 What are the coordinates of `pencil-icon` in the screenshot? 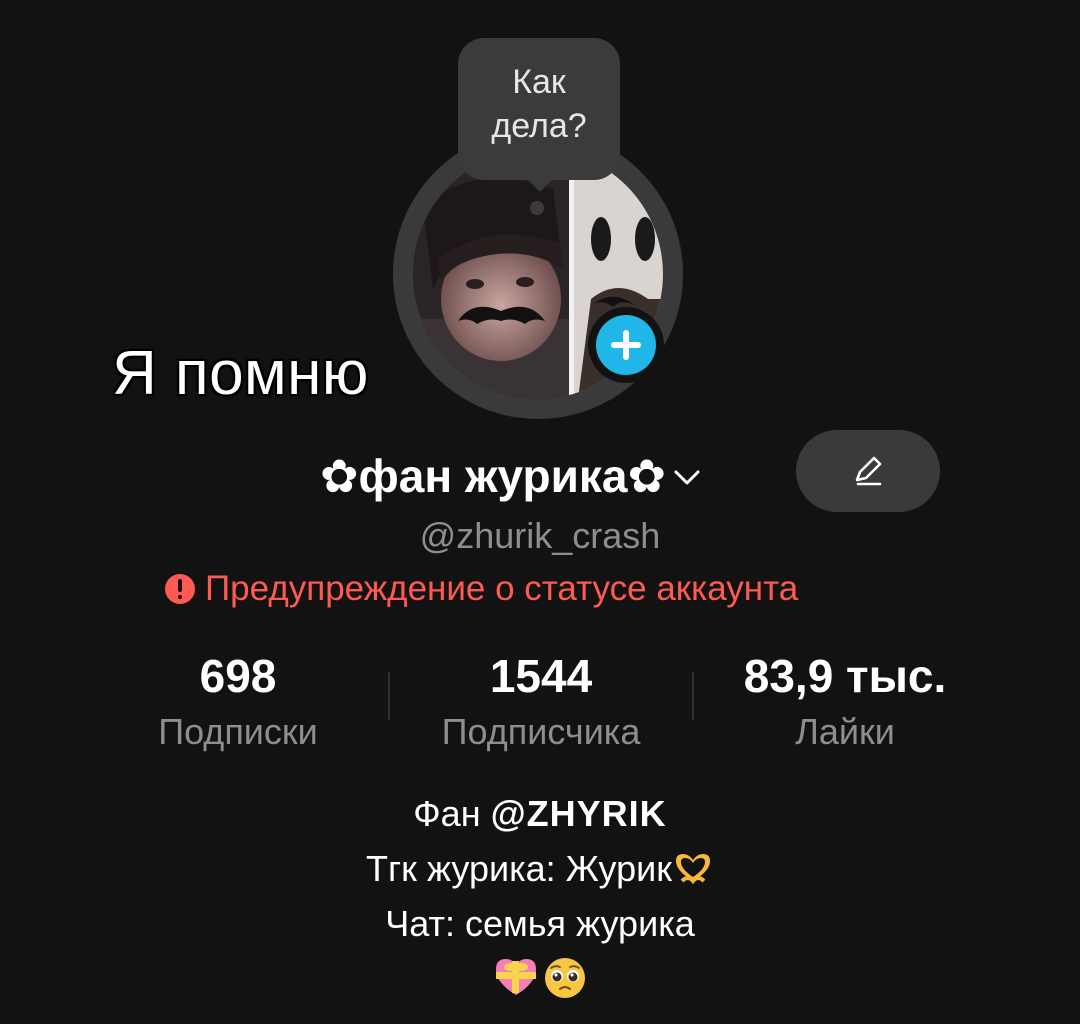 It's located at (868, 471).